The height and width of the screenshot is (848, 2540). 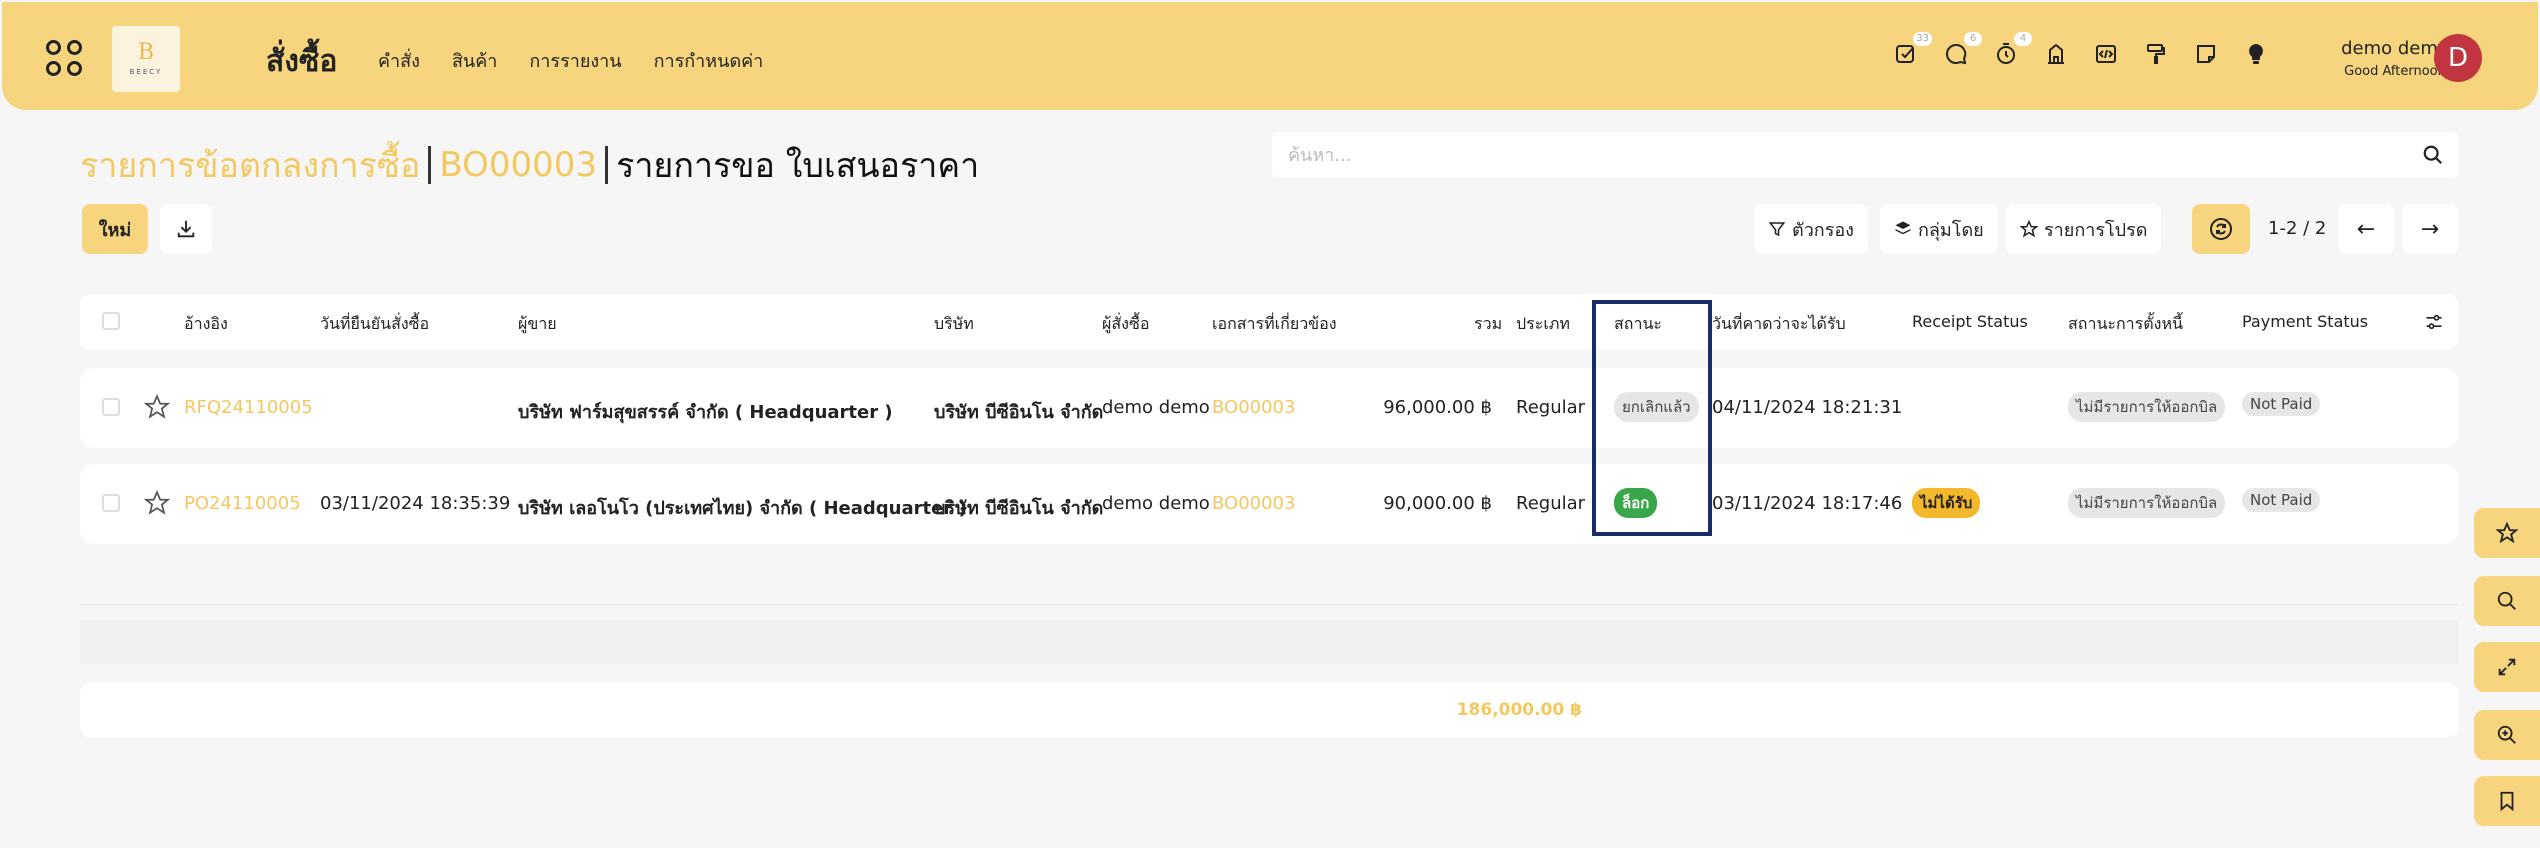 I want to click on column-header-company: บริษัท, so click(x=954, y=324).